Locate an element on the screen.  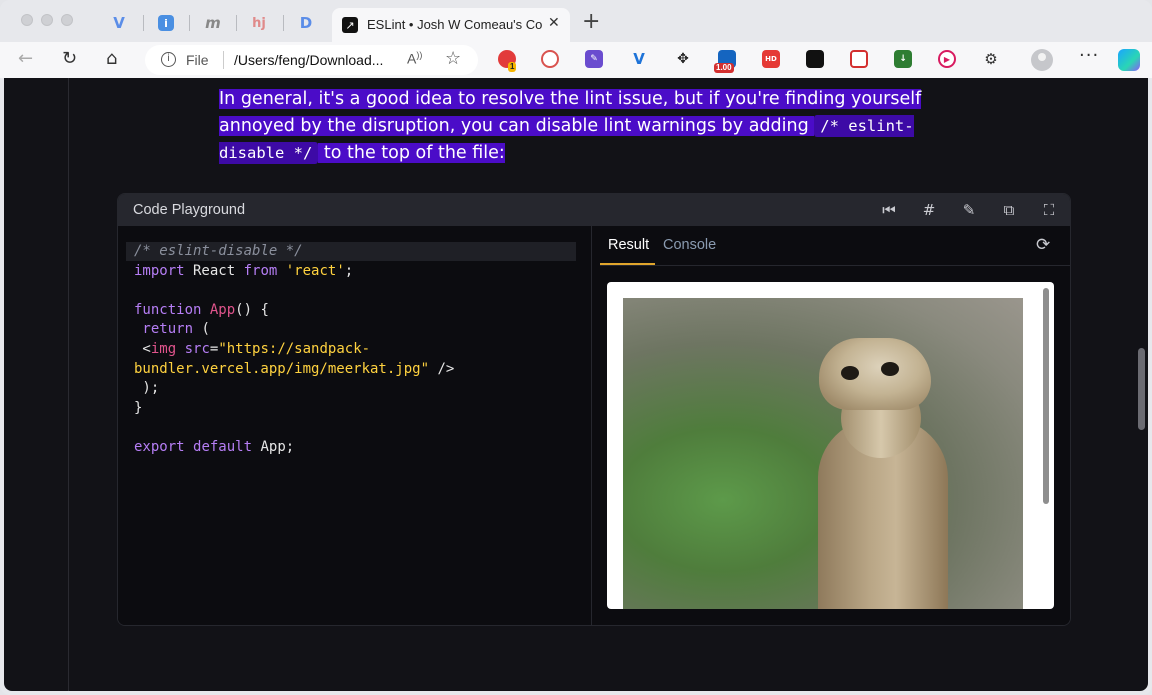
pinned-tab-2: i is located at coordinates (166, 23).